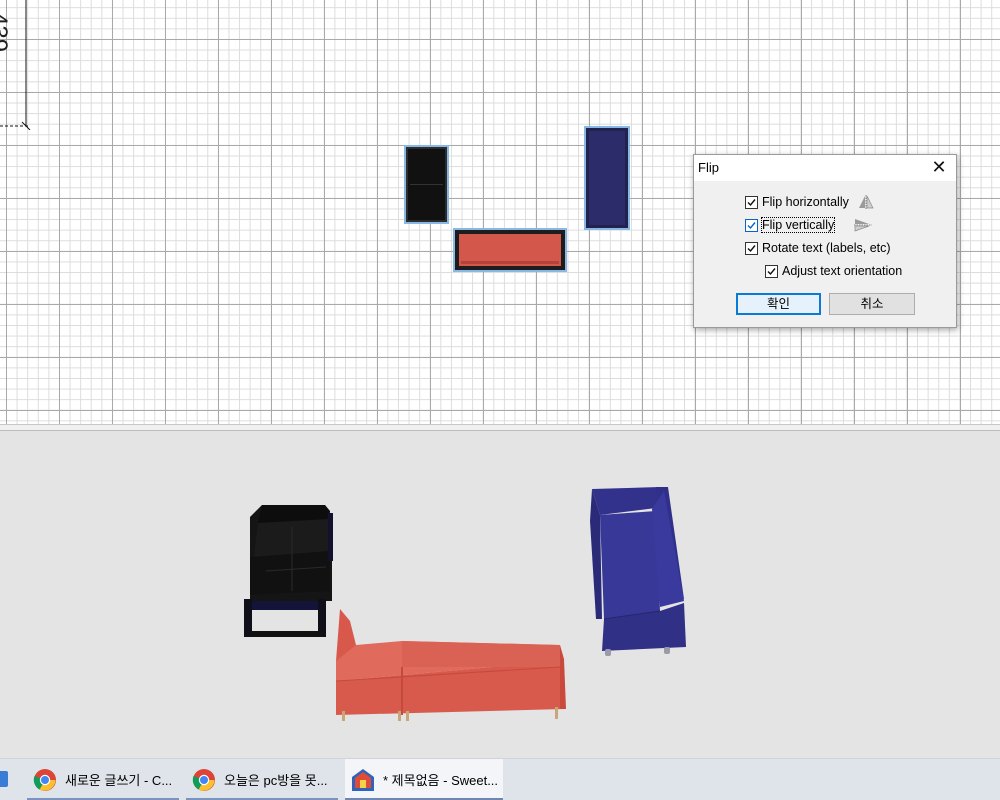  What do you see at coordinates (450, 665) in the screenshot?
I see `red-sofa-3d` at bounding box center [450, 665].